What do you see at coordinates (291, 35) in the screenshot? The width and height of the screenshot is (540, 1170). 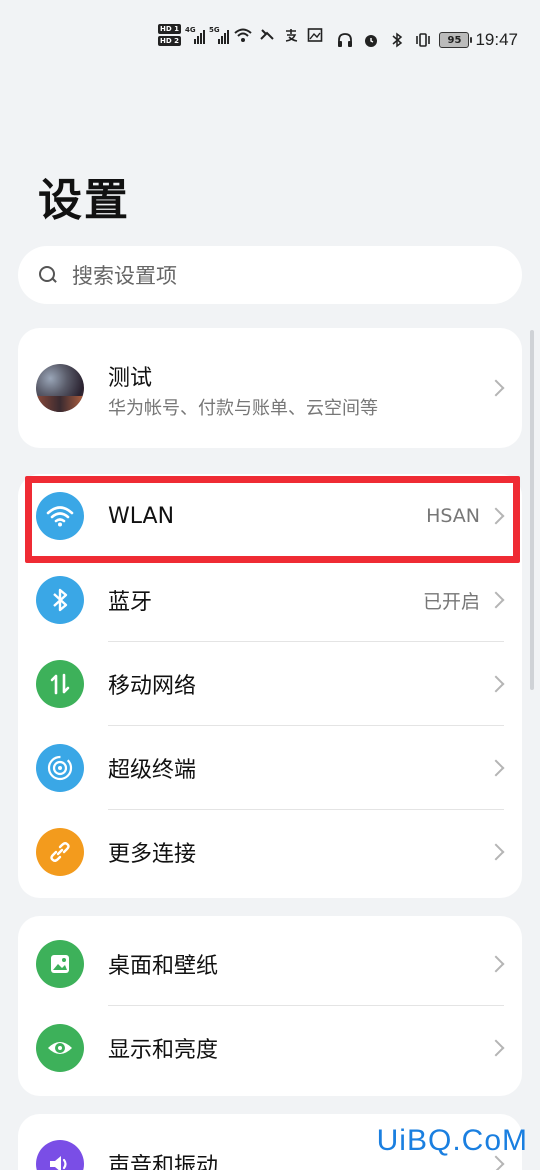 I see `alipay-icon` at bounding box center [291, 35].